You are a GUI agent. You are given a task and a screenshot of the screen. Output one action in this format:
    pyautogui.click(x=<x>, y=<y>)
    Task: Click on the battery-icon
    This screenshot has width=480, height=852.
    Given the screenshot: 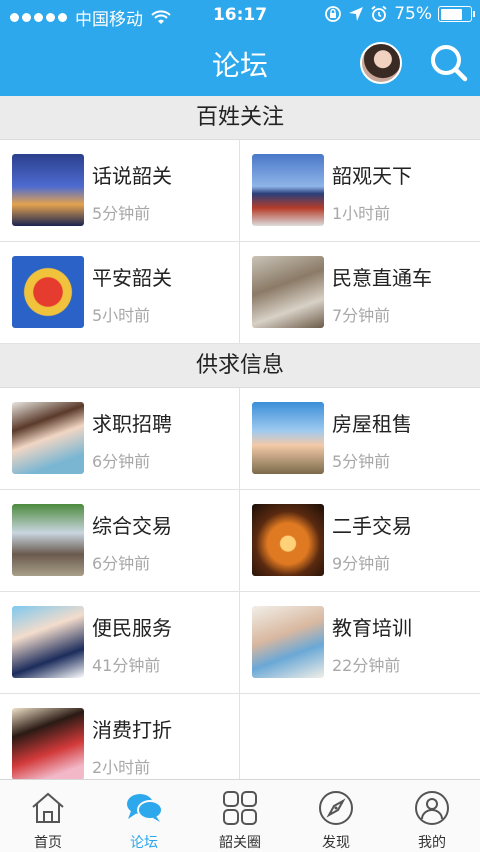 What is the action you would take?
    pyautogui.click(x=456, y=14)
    